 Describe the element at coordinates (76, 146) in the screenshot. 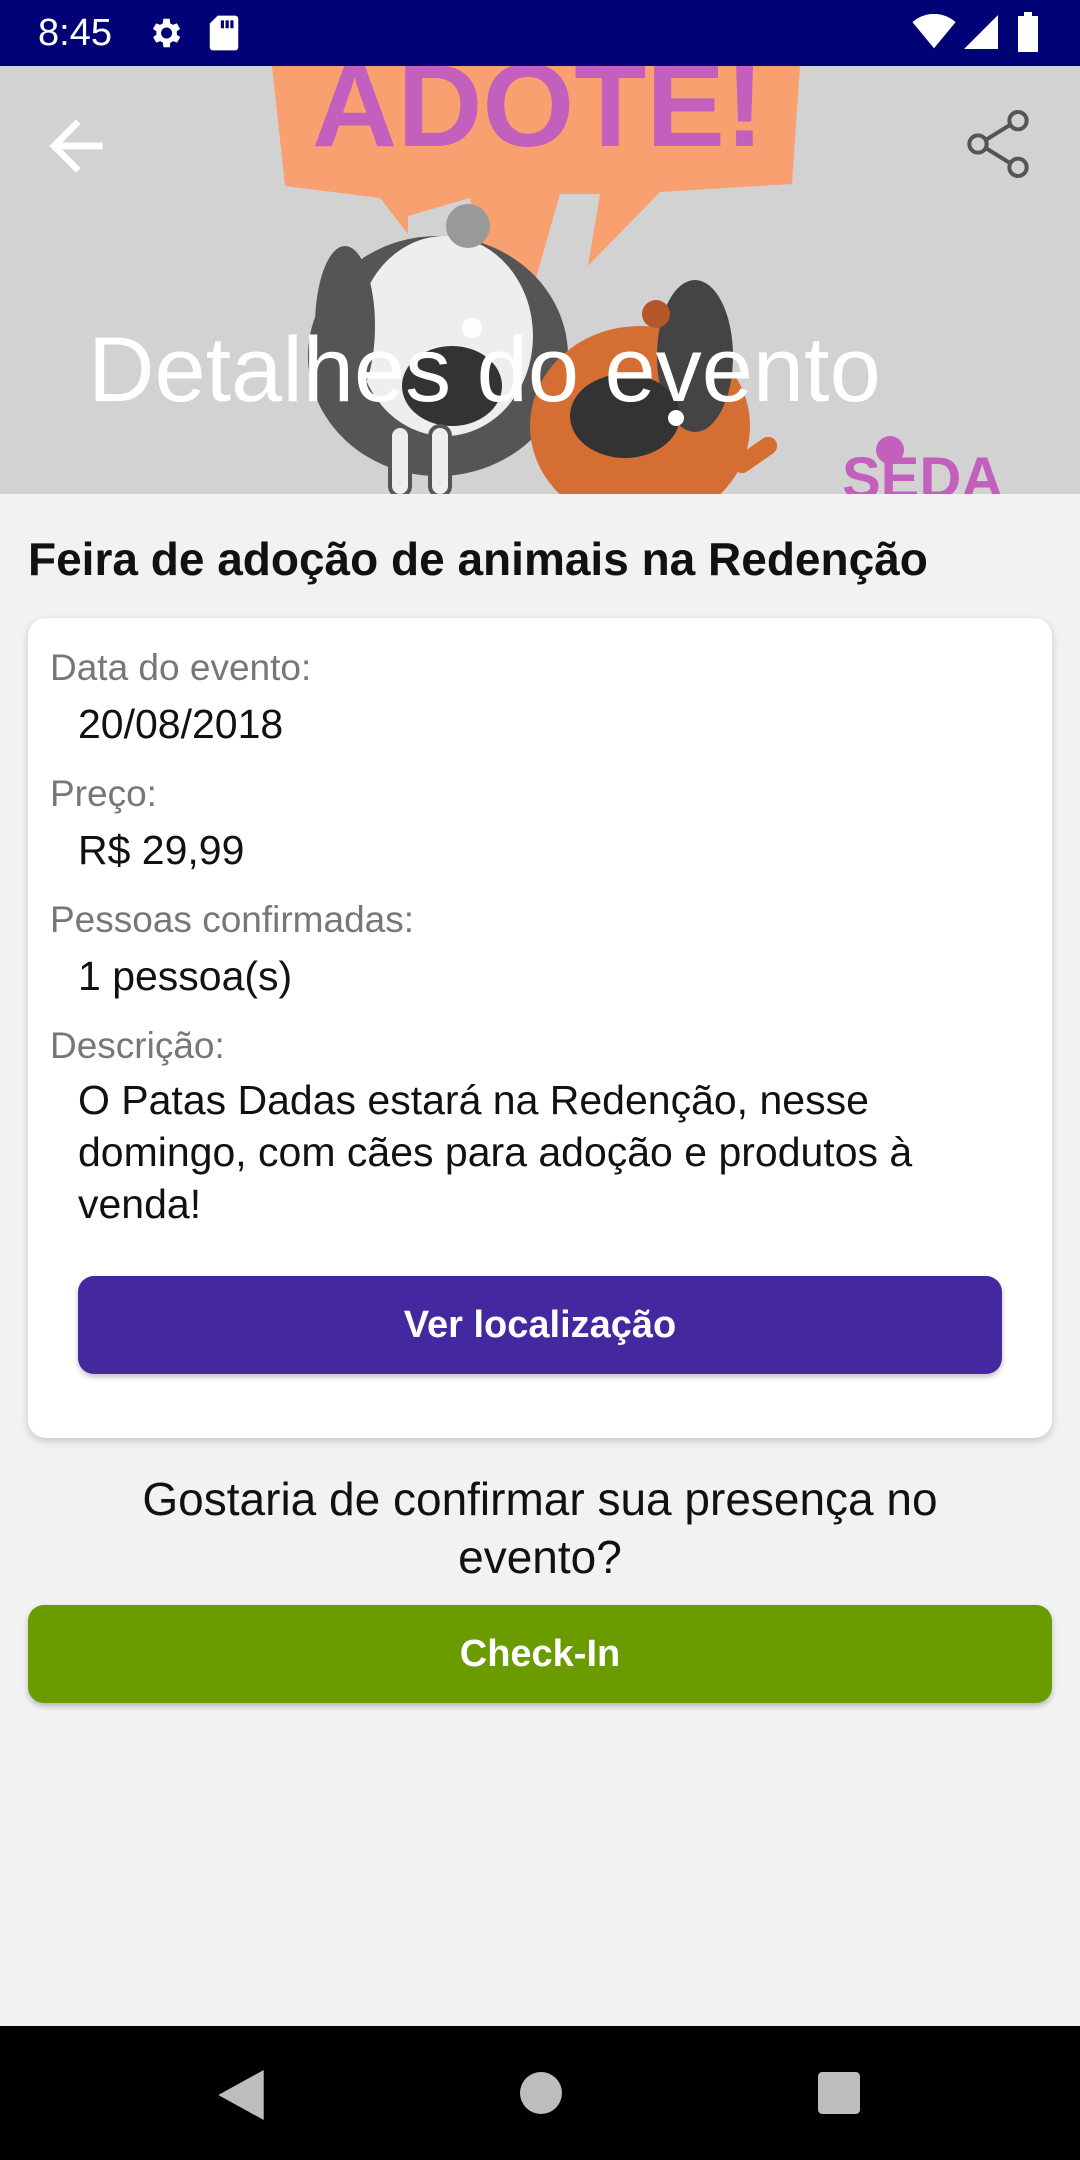

I see `arrow-left-icon` at that location.